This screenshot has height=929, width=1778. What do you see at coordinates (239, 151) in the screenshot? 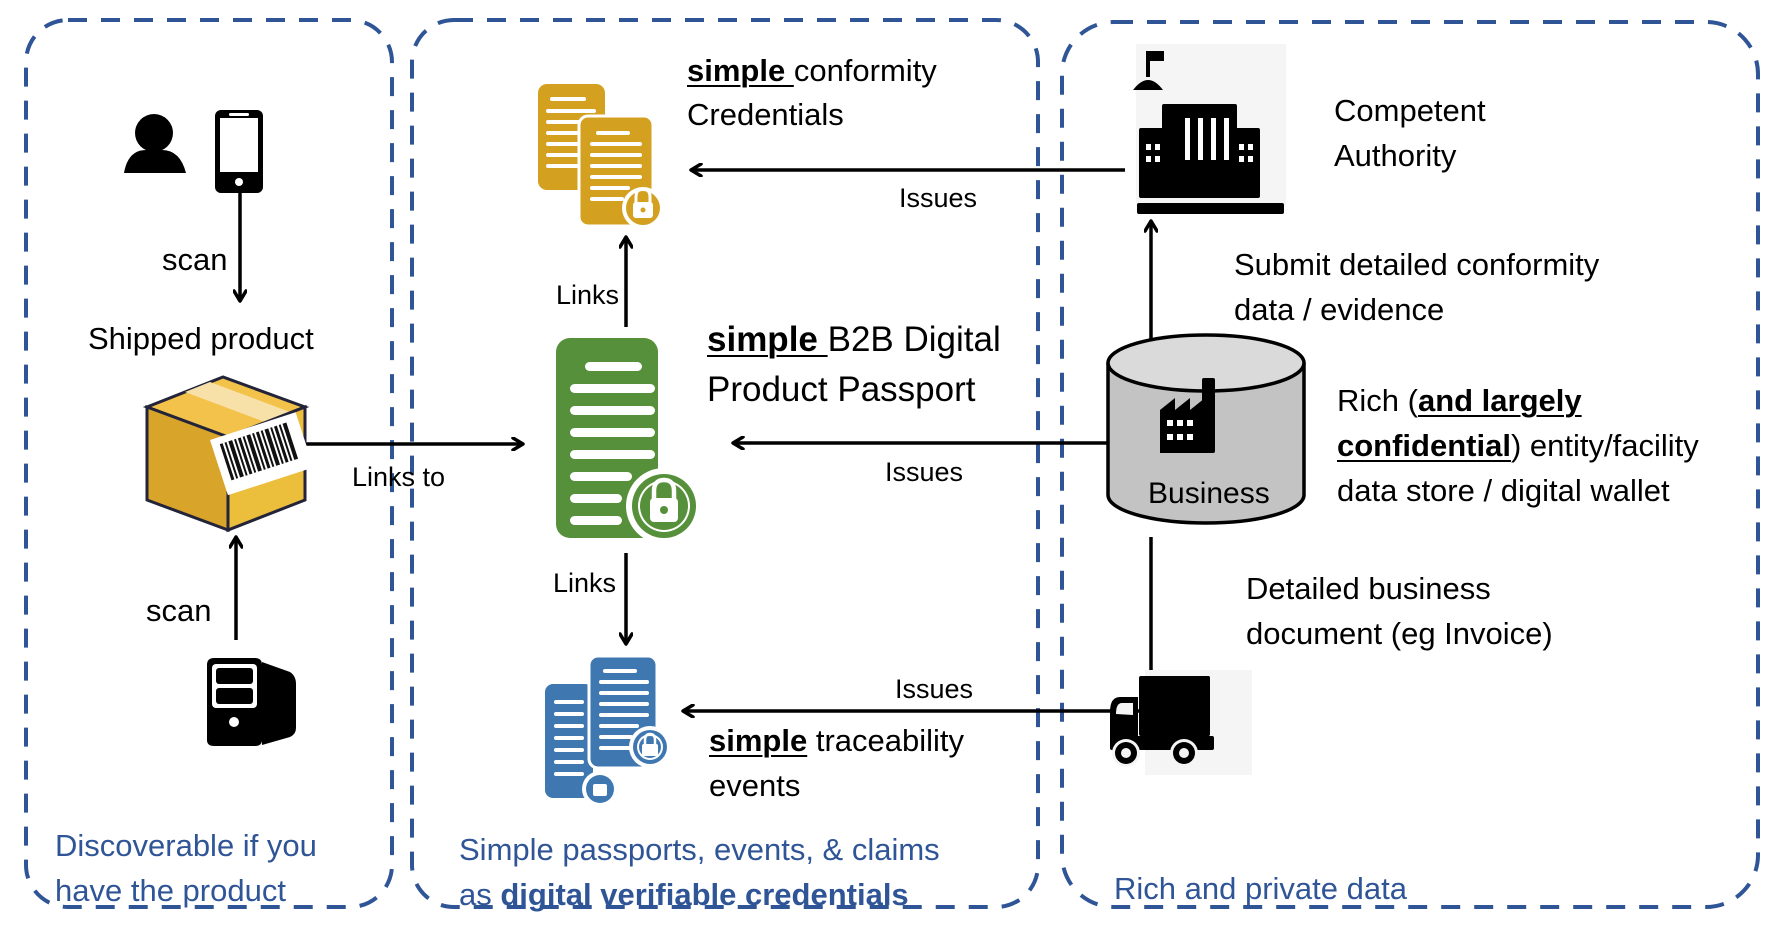
I see `smartphone-icon` at bounding box center [239, 151].